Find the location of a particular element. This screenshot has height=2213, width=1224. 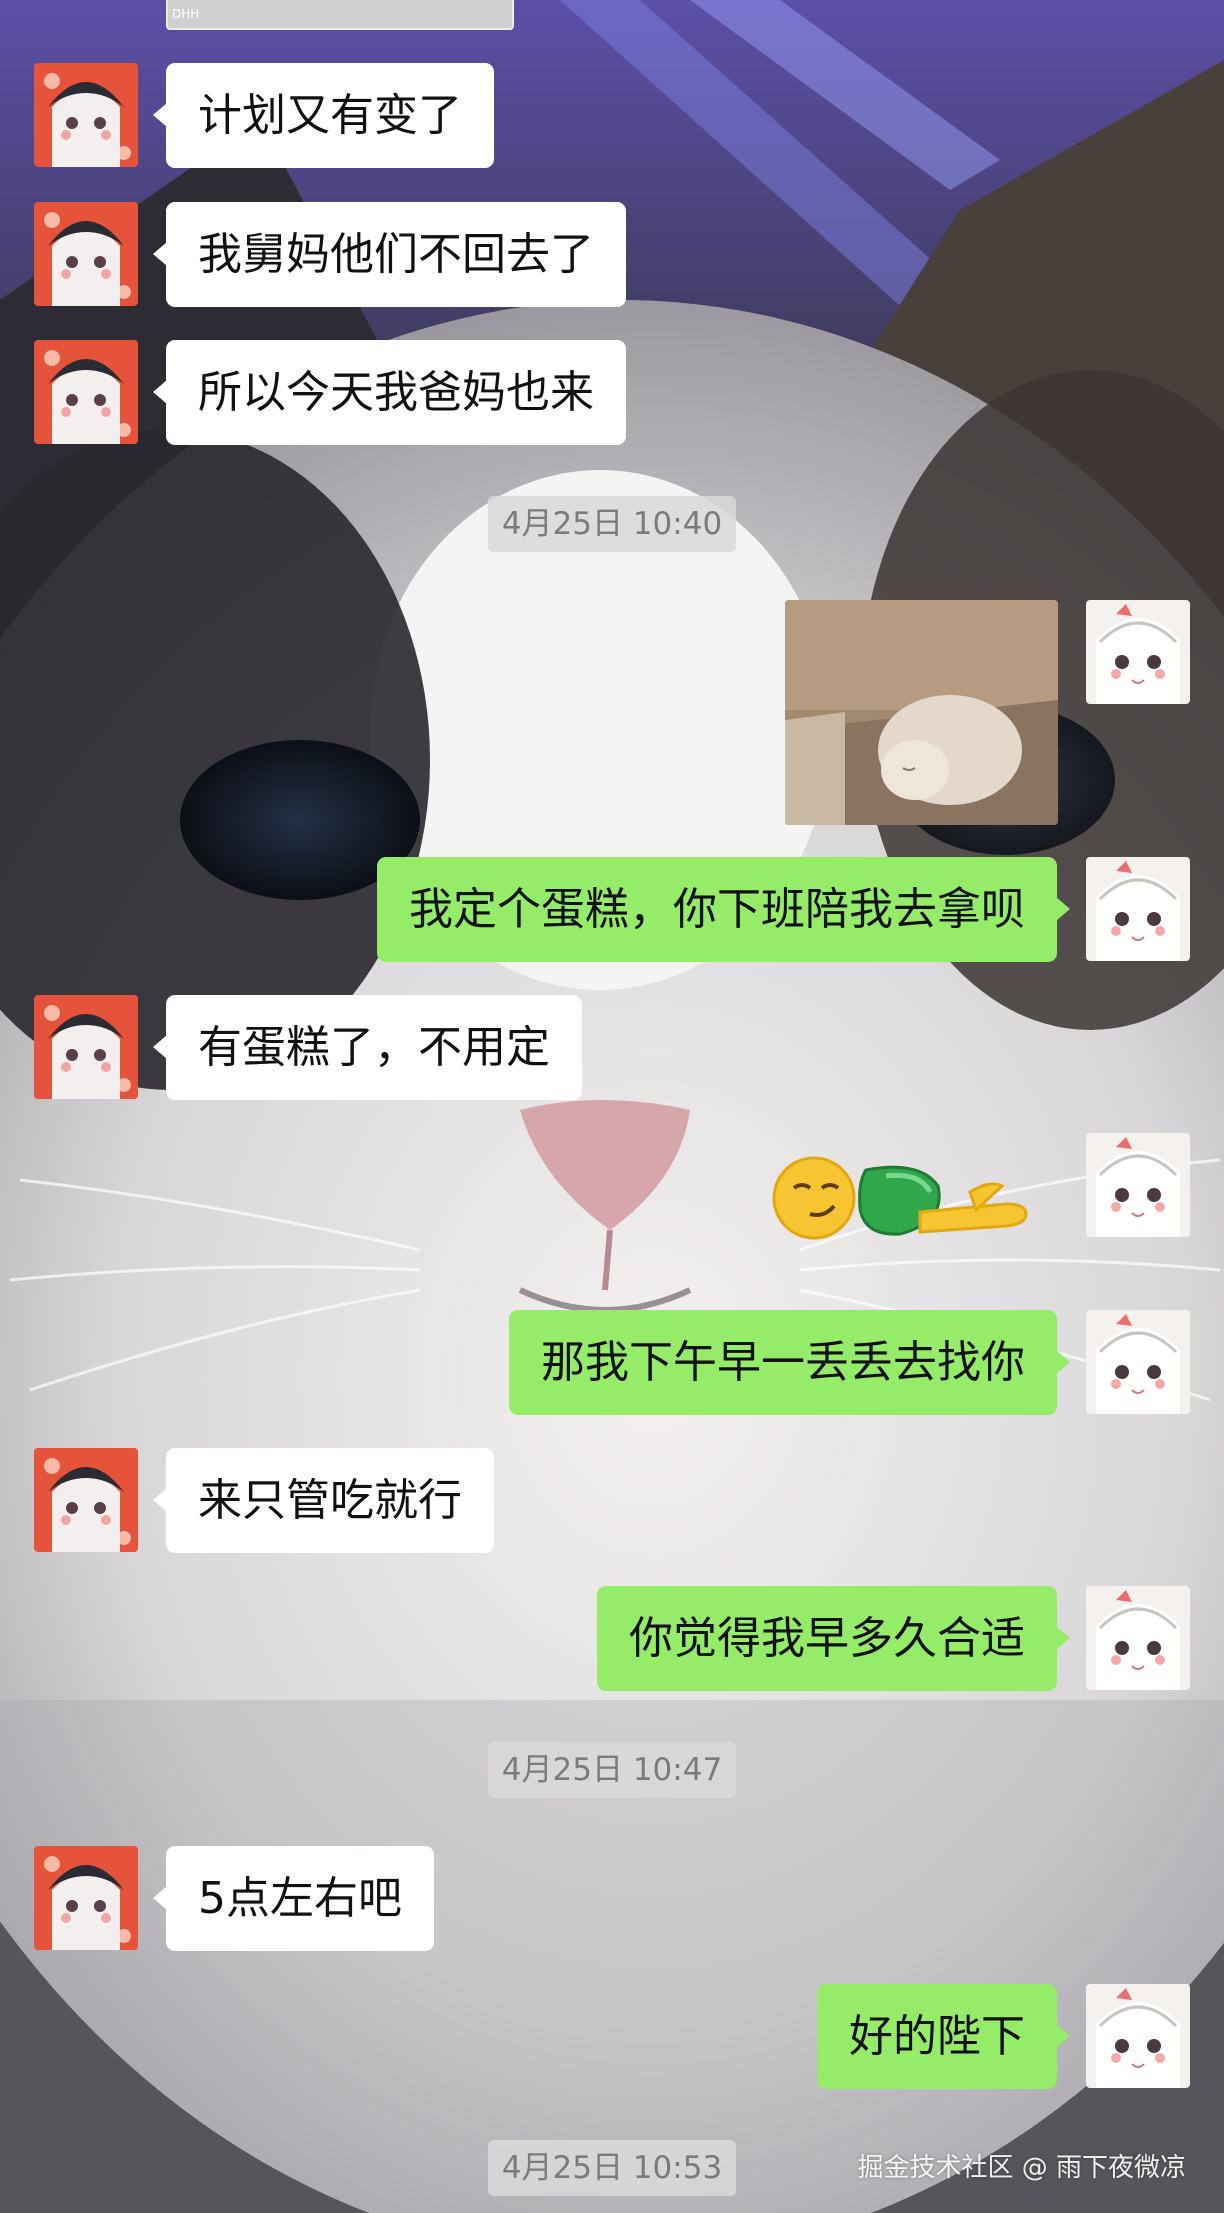

timestamp: 4月25日 10:40 is located at coordinates (612, 524).